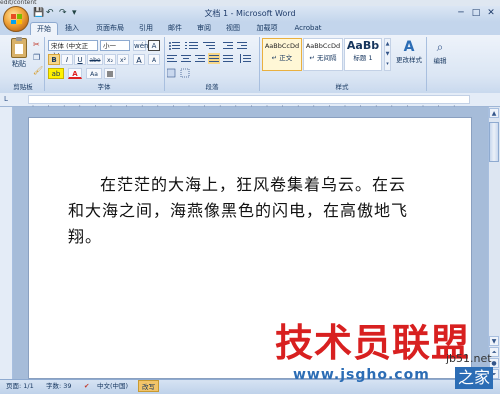  Describe the element at coordinates (228, 58) in the screenshot. I see `distributed-icon` at that location.